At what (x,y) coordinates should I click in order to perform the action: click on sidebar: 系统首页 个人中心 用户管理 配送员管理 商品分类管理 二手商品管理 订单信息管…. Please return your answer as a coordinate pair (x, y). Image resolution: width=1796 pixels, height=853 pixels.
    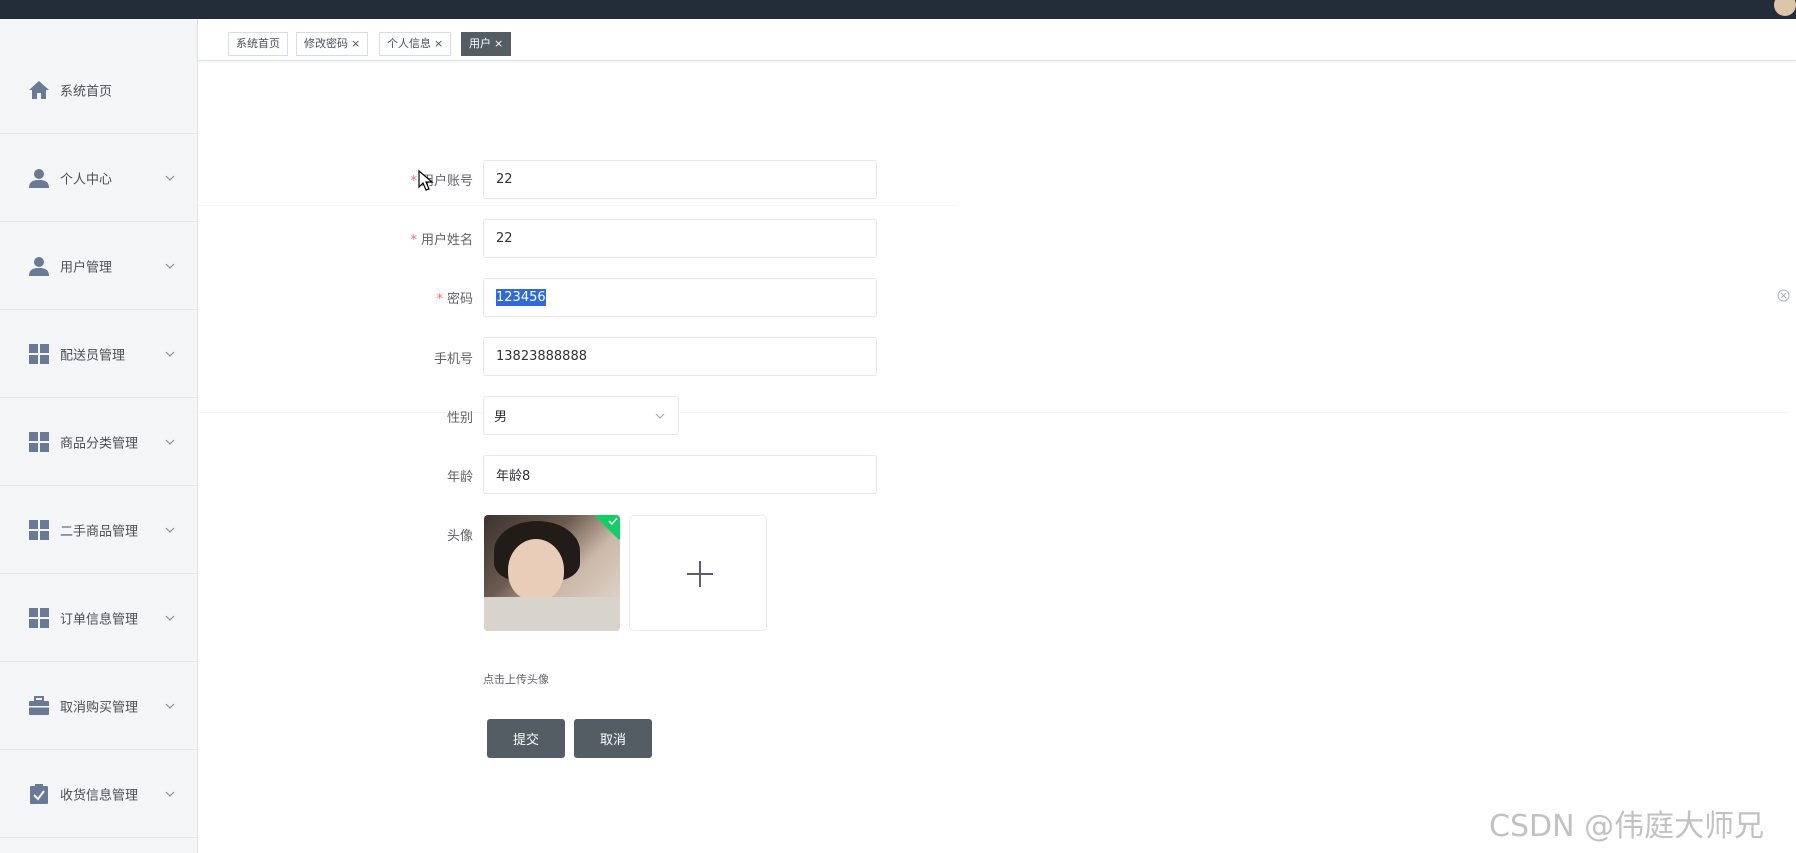
    Looking at the image, I should click on (99, 436).